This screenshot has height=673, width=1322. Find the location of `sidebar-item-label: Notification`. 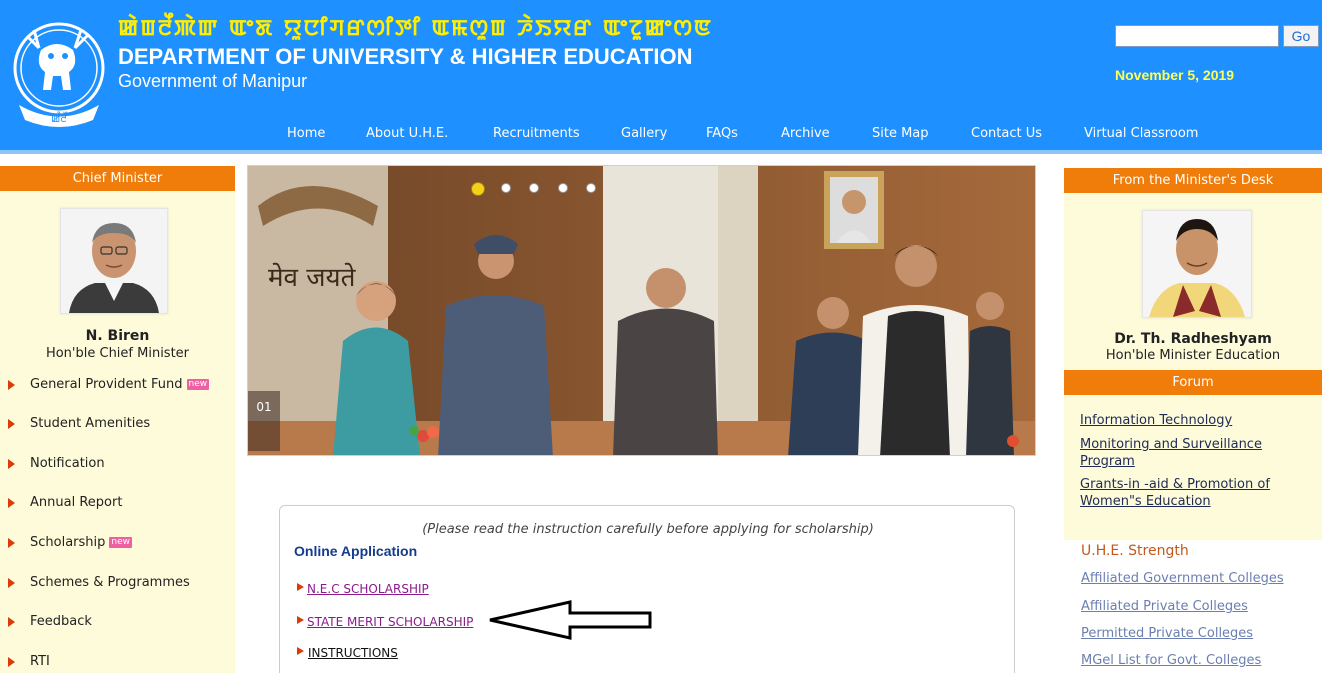

sidebar-item-label: Notification is located at coordinates (67, 463).